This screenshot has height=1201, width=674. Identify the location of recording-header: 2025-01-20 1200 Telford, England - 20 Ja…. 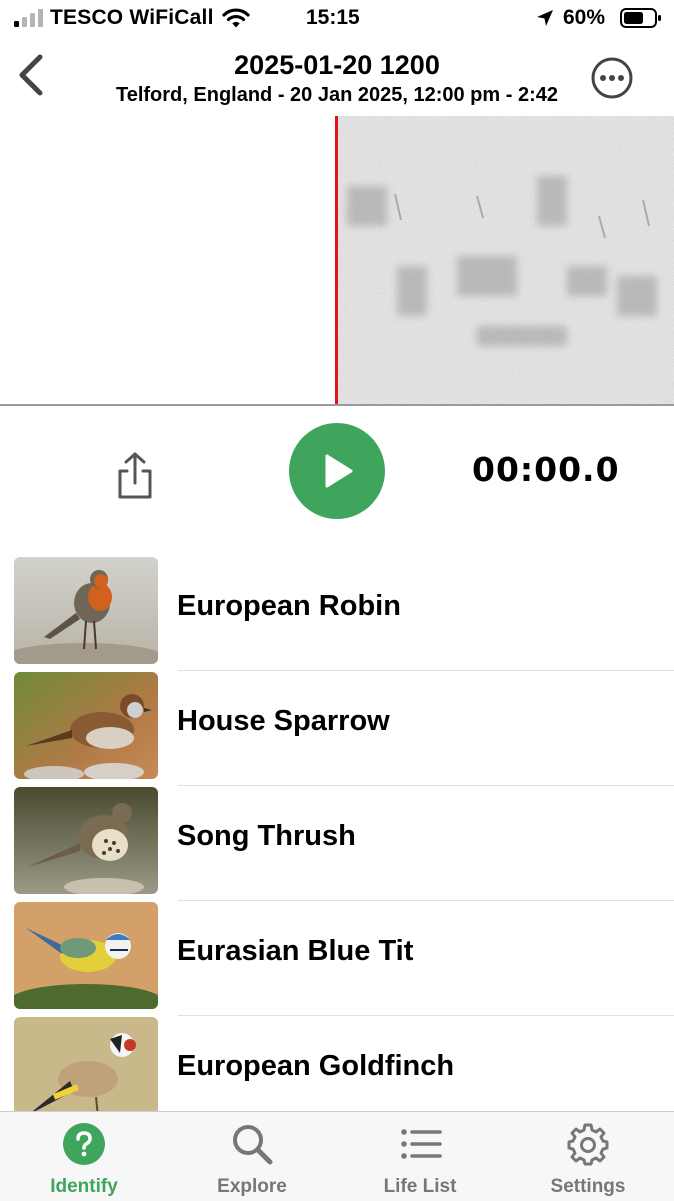
(337, 77).